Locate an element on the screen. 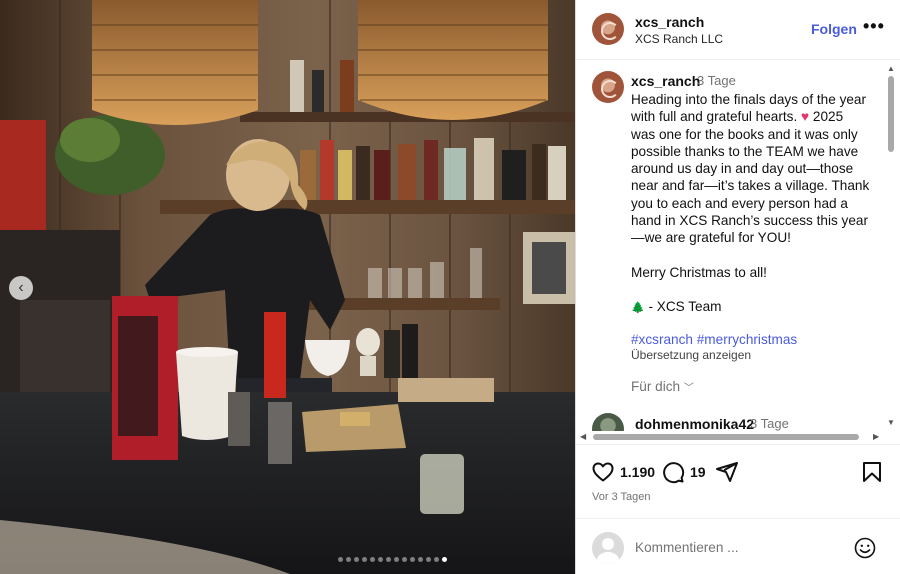  post-header: xcs_ranch XCS Ranch LLC Folgen ••• is located at coordinates (738, 30).